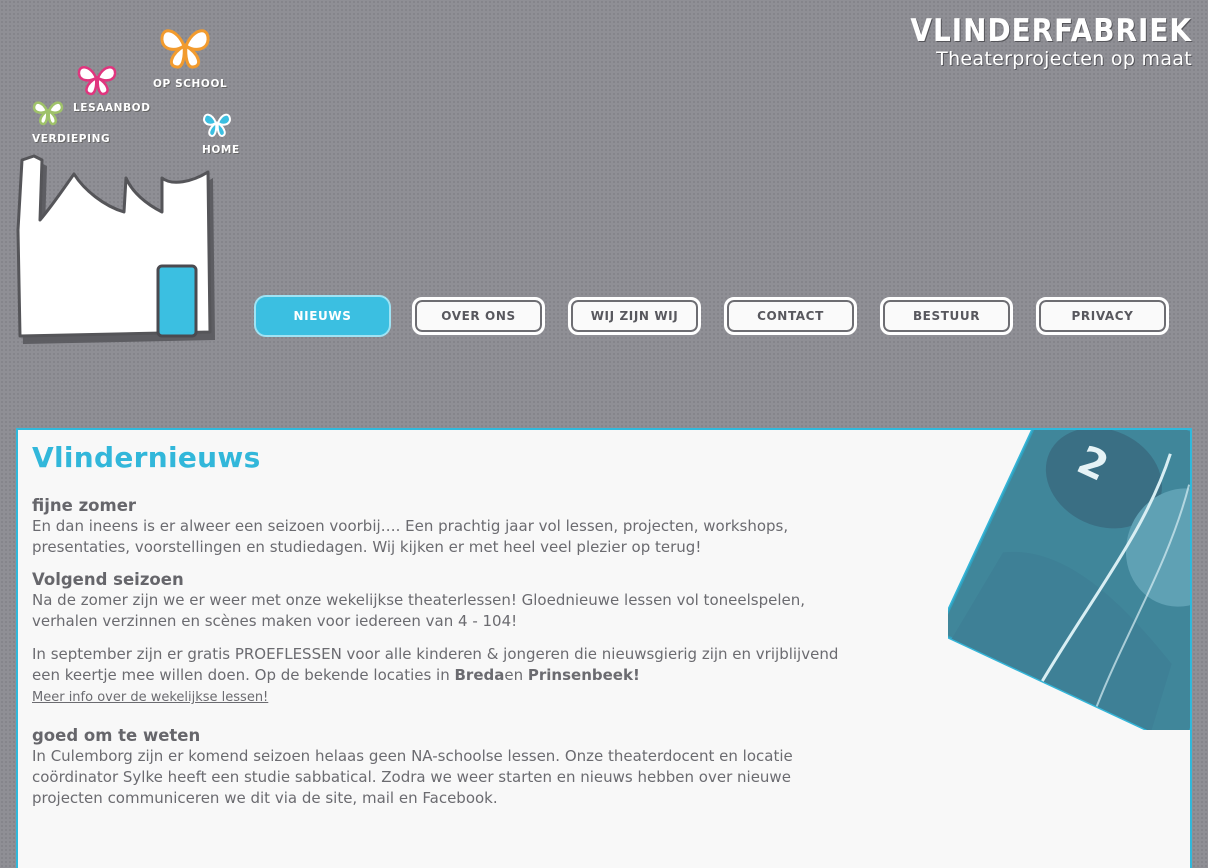 The height and width of the screenshot is (868, 1208). I want to click on section-heading: fijne zomer, so click(84, 505).